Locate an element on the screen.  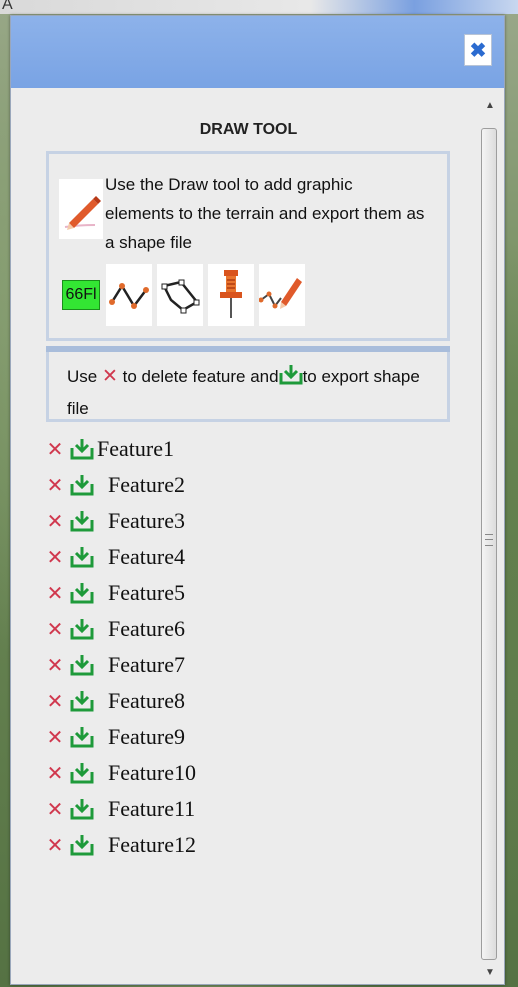
feature-row: ✕ Feature3 is located at coordinates (256, 521).